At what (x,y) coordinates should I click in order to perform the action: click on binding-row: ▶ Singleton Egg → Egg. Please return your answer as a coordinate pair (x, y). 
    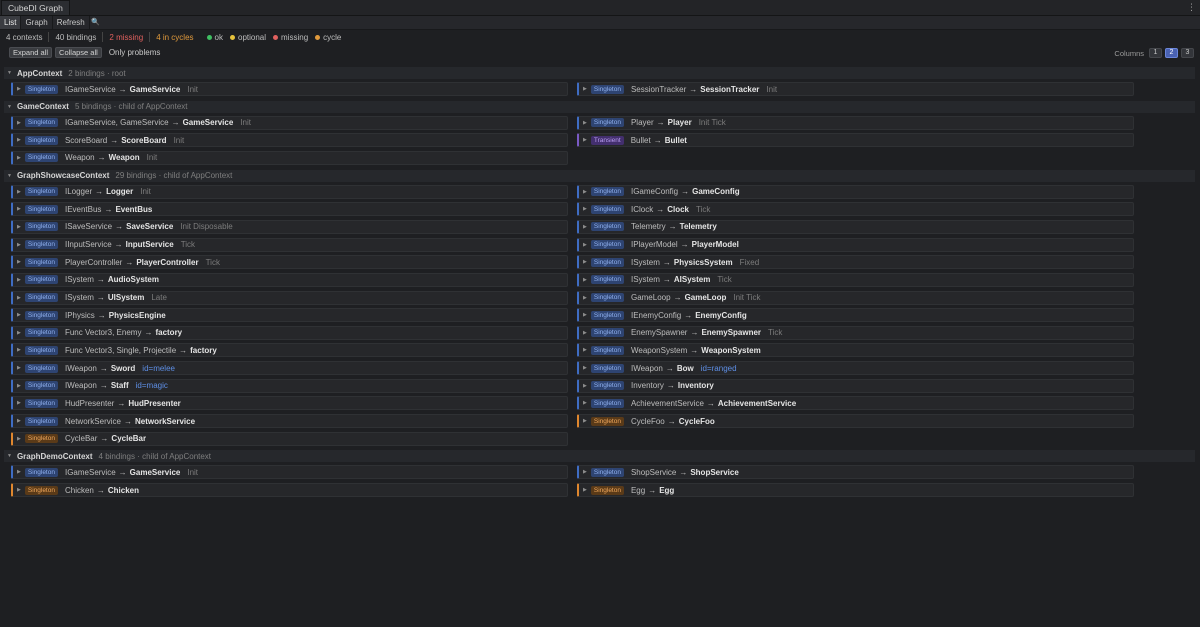
    Looking at the image, I should click on (855, 490).